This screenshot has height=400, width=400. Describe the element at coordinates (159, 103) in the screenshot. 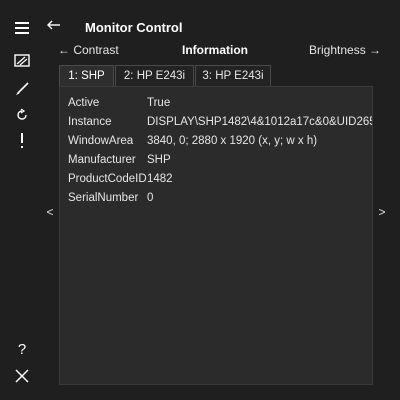

I see `info-value: True` at that location.